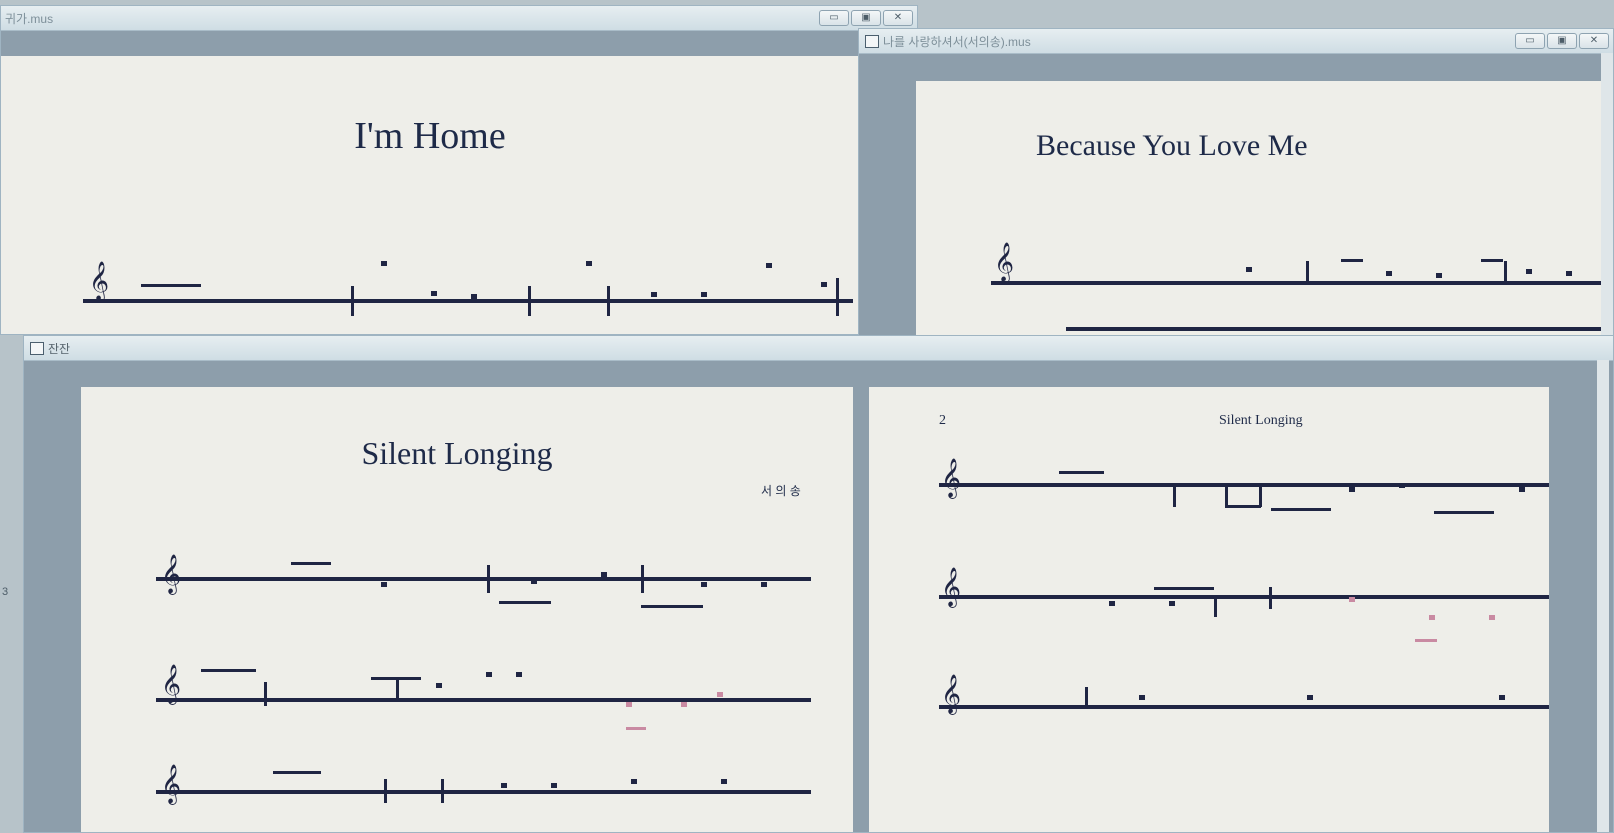  Describe the element at coordinates (1236, 41) in the screenshot. I see `window-titlebar: 나를 사랑하셔서(서의송).mus ▭ ▣ ✕` at that location.